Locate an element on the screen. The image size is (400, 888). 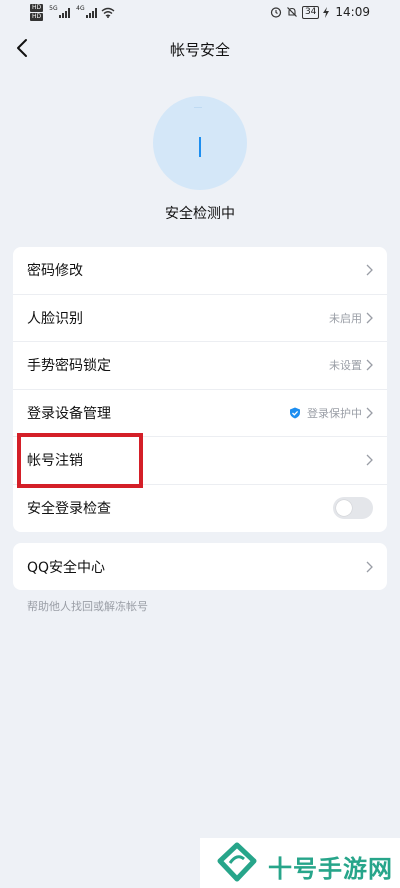
watermark-logo-icon is located at coordinates (237, 862).